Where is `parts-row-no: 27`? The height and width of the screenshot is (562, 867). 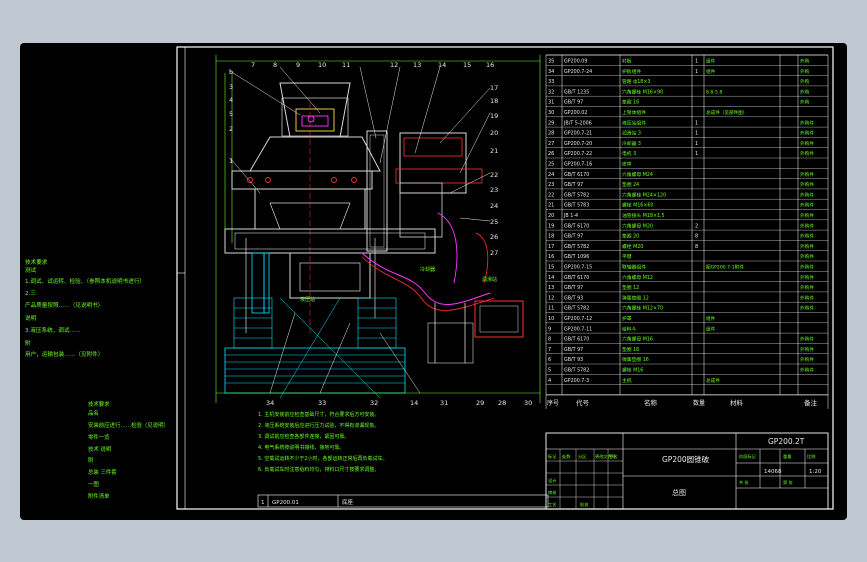
parts-row-no: 27 is located at coordinates (551, 144).